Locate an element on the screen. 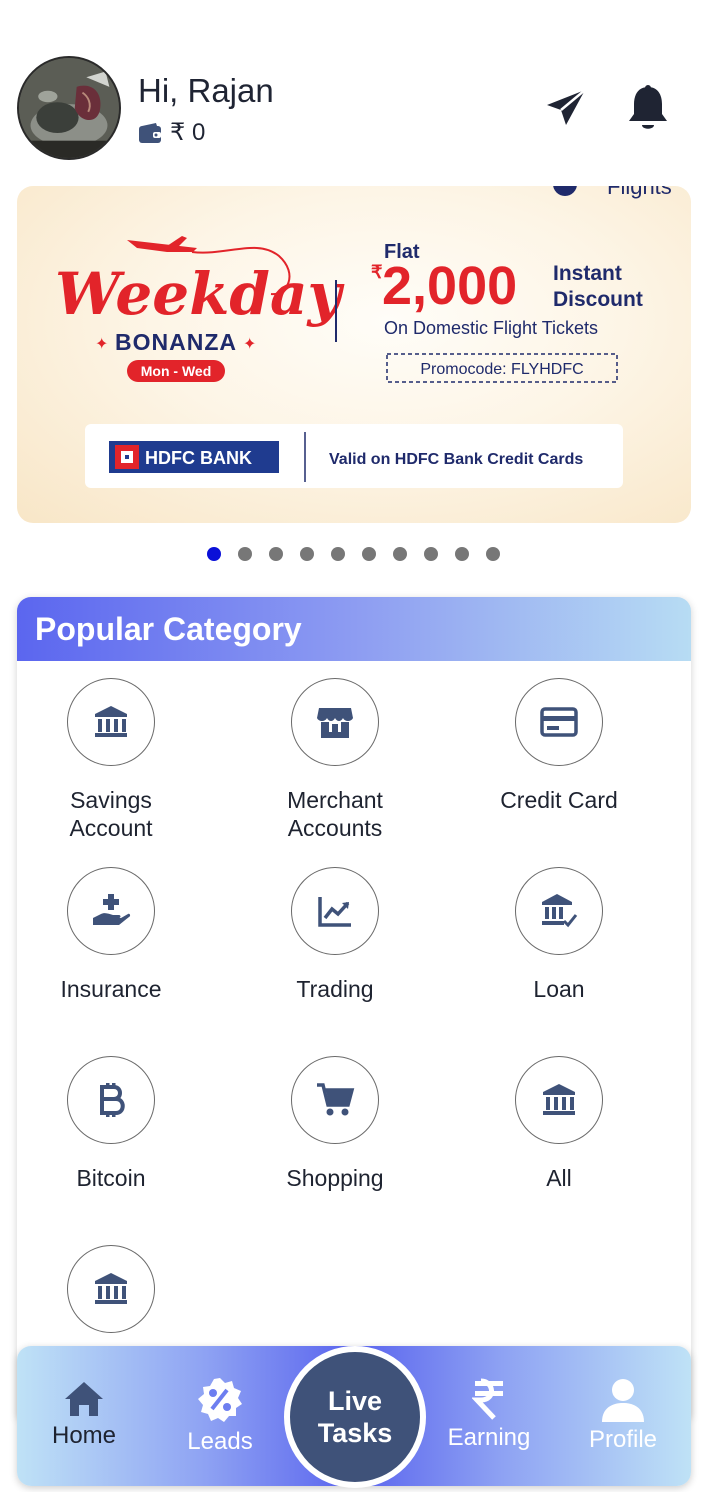 Image resolution: width=708 pixels, height=1492 pixels. profile-icon is located at coordinates (623, 1400).